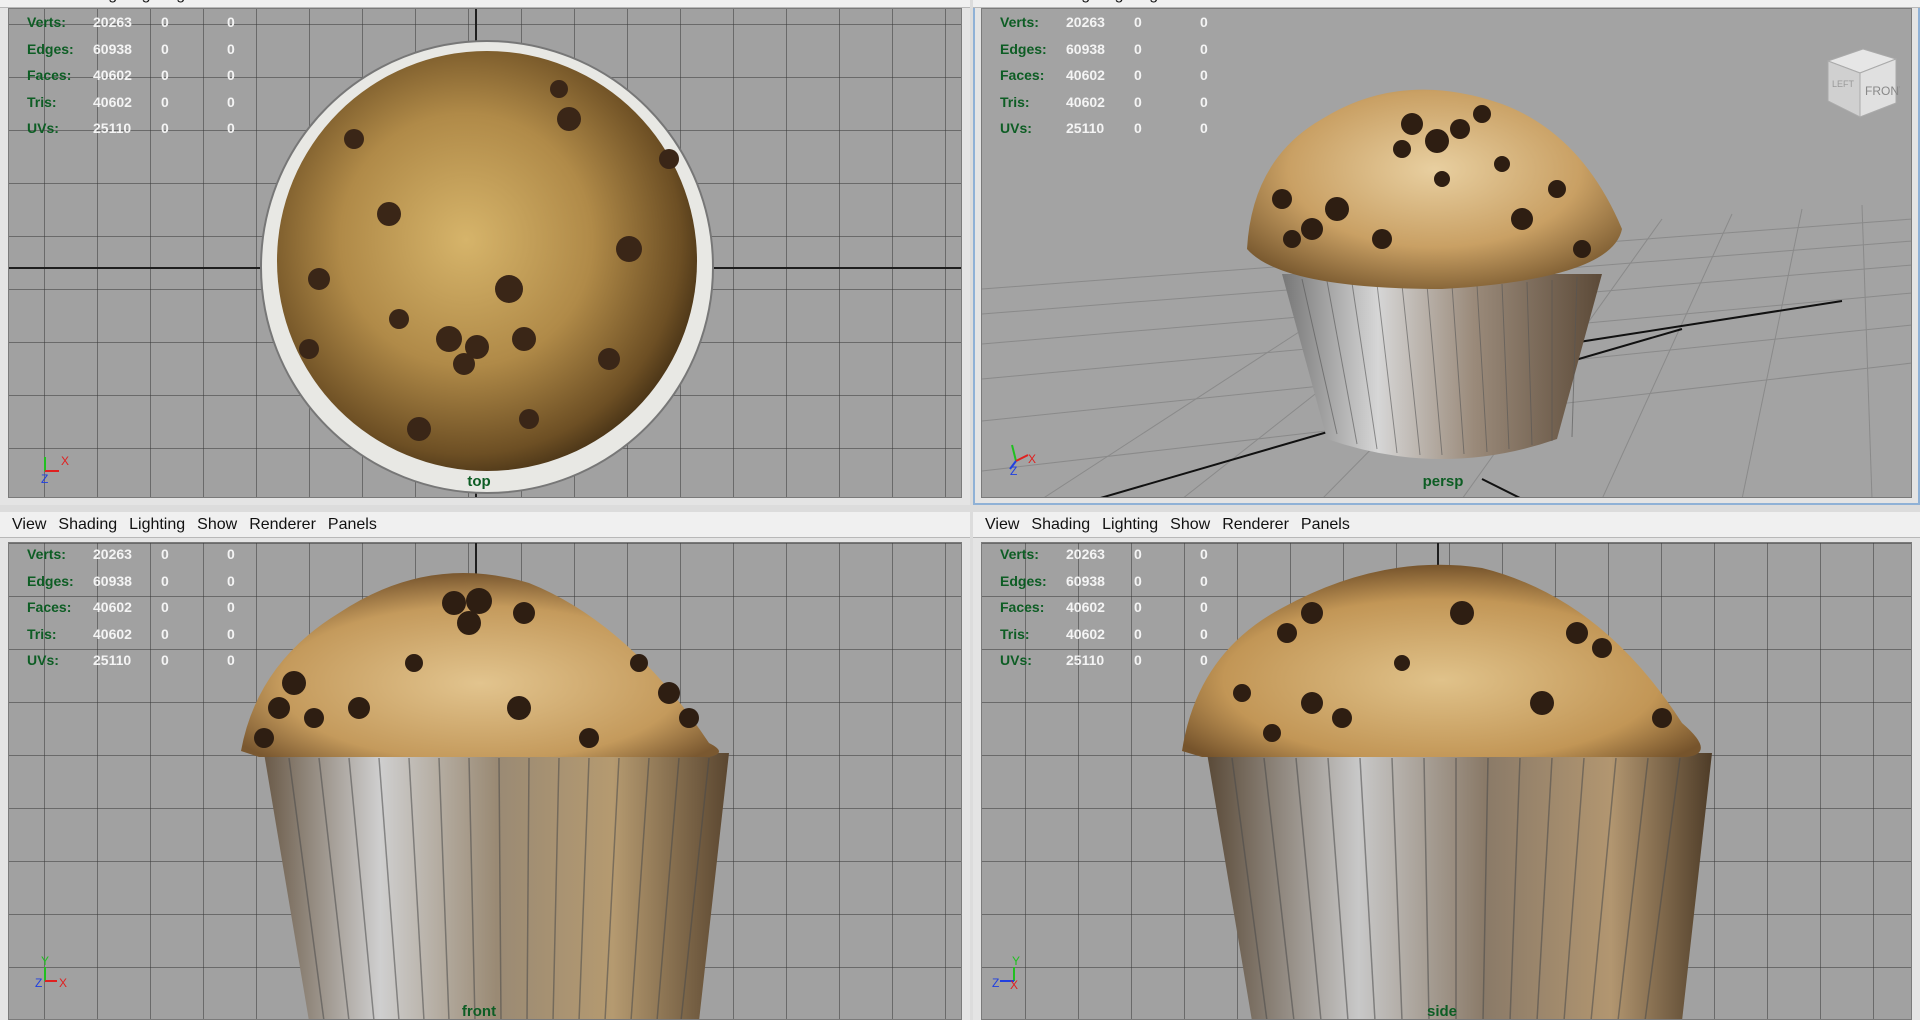 The height and width of the screenshot is (1020, 1920). I want to click on camera-label: front, so click(479, 1011).